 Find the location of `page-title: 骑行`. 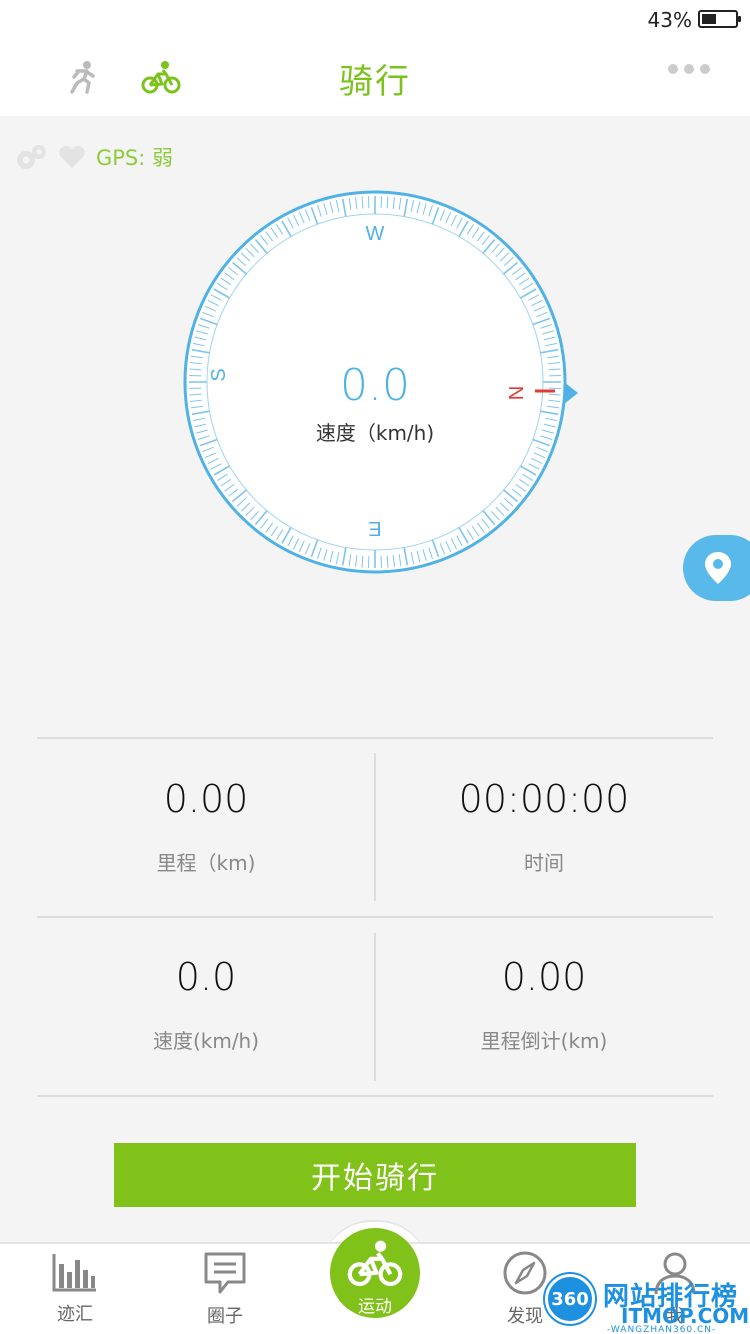

page-title: 骑行 is located at coordinates (375, 82).